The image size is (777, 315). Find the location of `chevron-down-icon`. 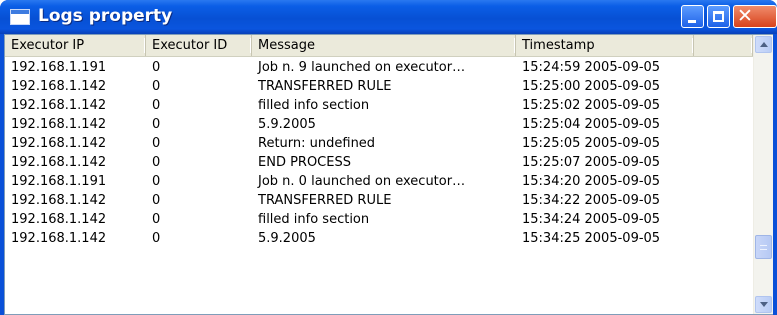

chevron-down-icon is located at coordinates (764, 304).